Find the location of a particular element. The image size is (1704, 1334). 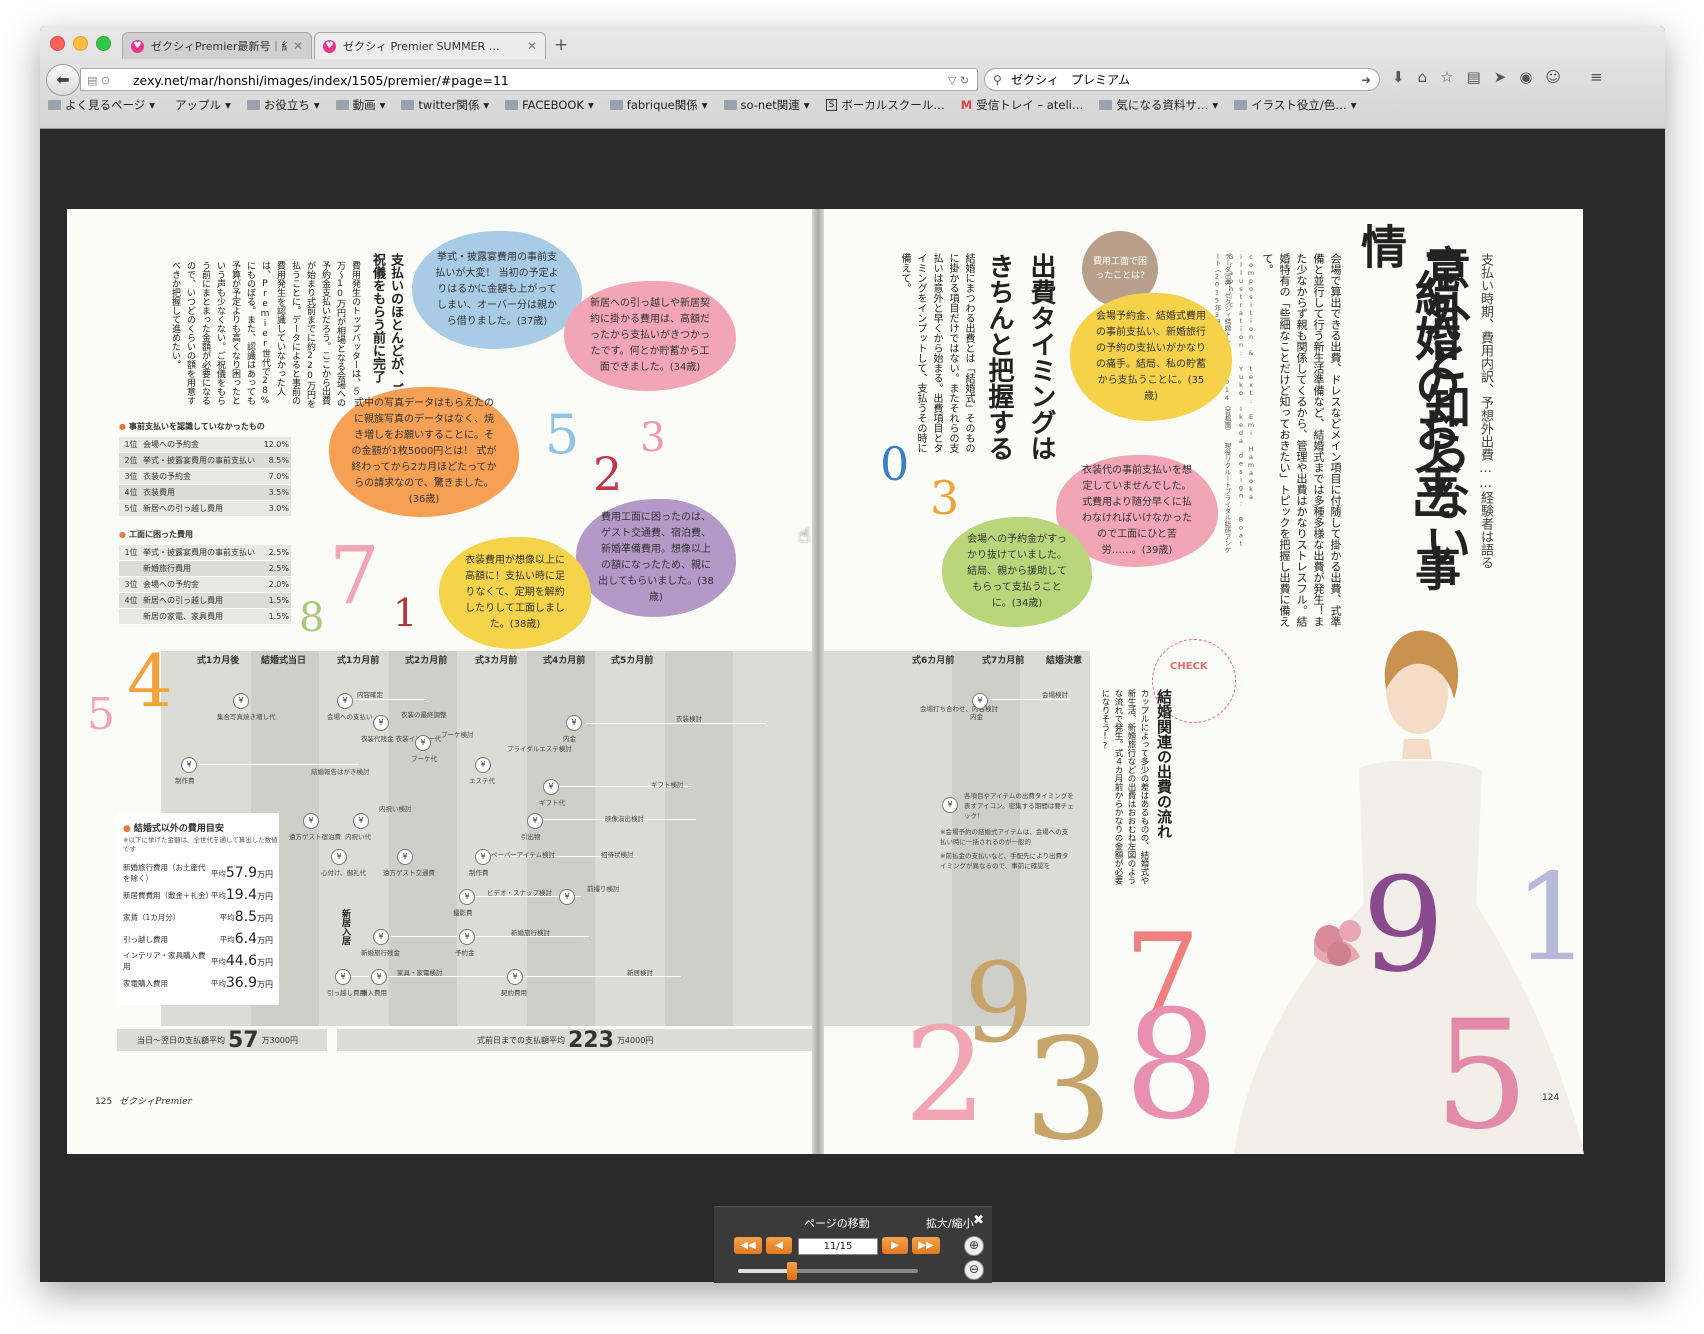

bookmark-item: よく見るページ ▾ is located at coordinates (101, 105).